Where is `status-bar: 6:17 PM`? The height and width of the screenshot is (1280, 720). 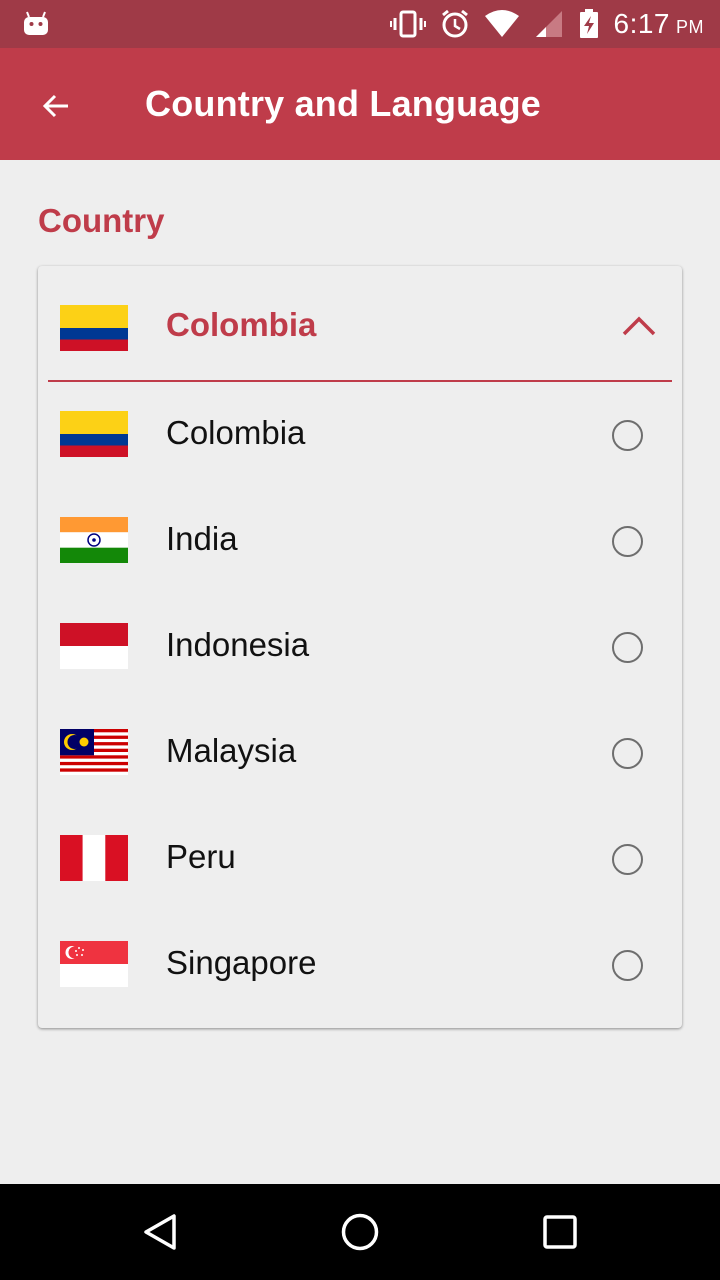 status-bar: 6:17 PM is located at coordinates (360, 24).